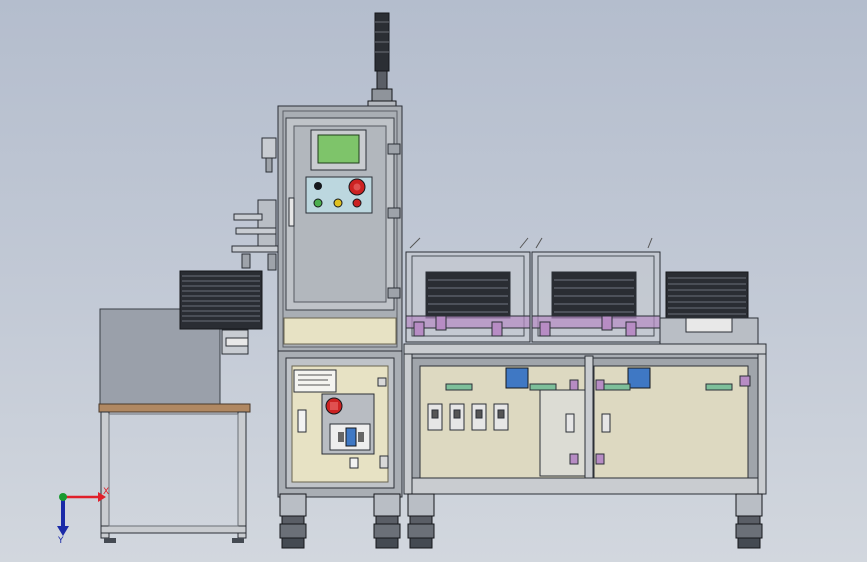 The image size is (867, 562). I want to click on signal-tower, so click(382, 60).